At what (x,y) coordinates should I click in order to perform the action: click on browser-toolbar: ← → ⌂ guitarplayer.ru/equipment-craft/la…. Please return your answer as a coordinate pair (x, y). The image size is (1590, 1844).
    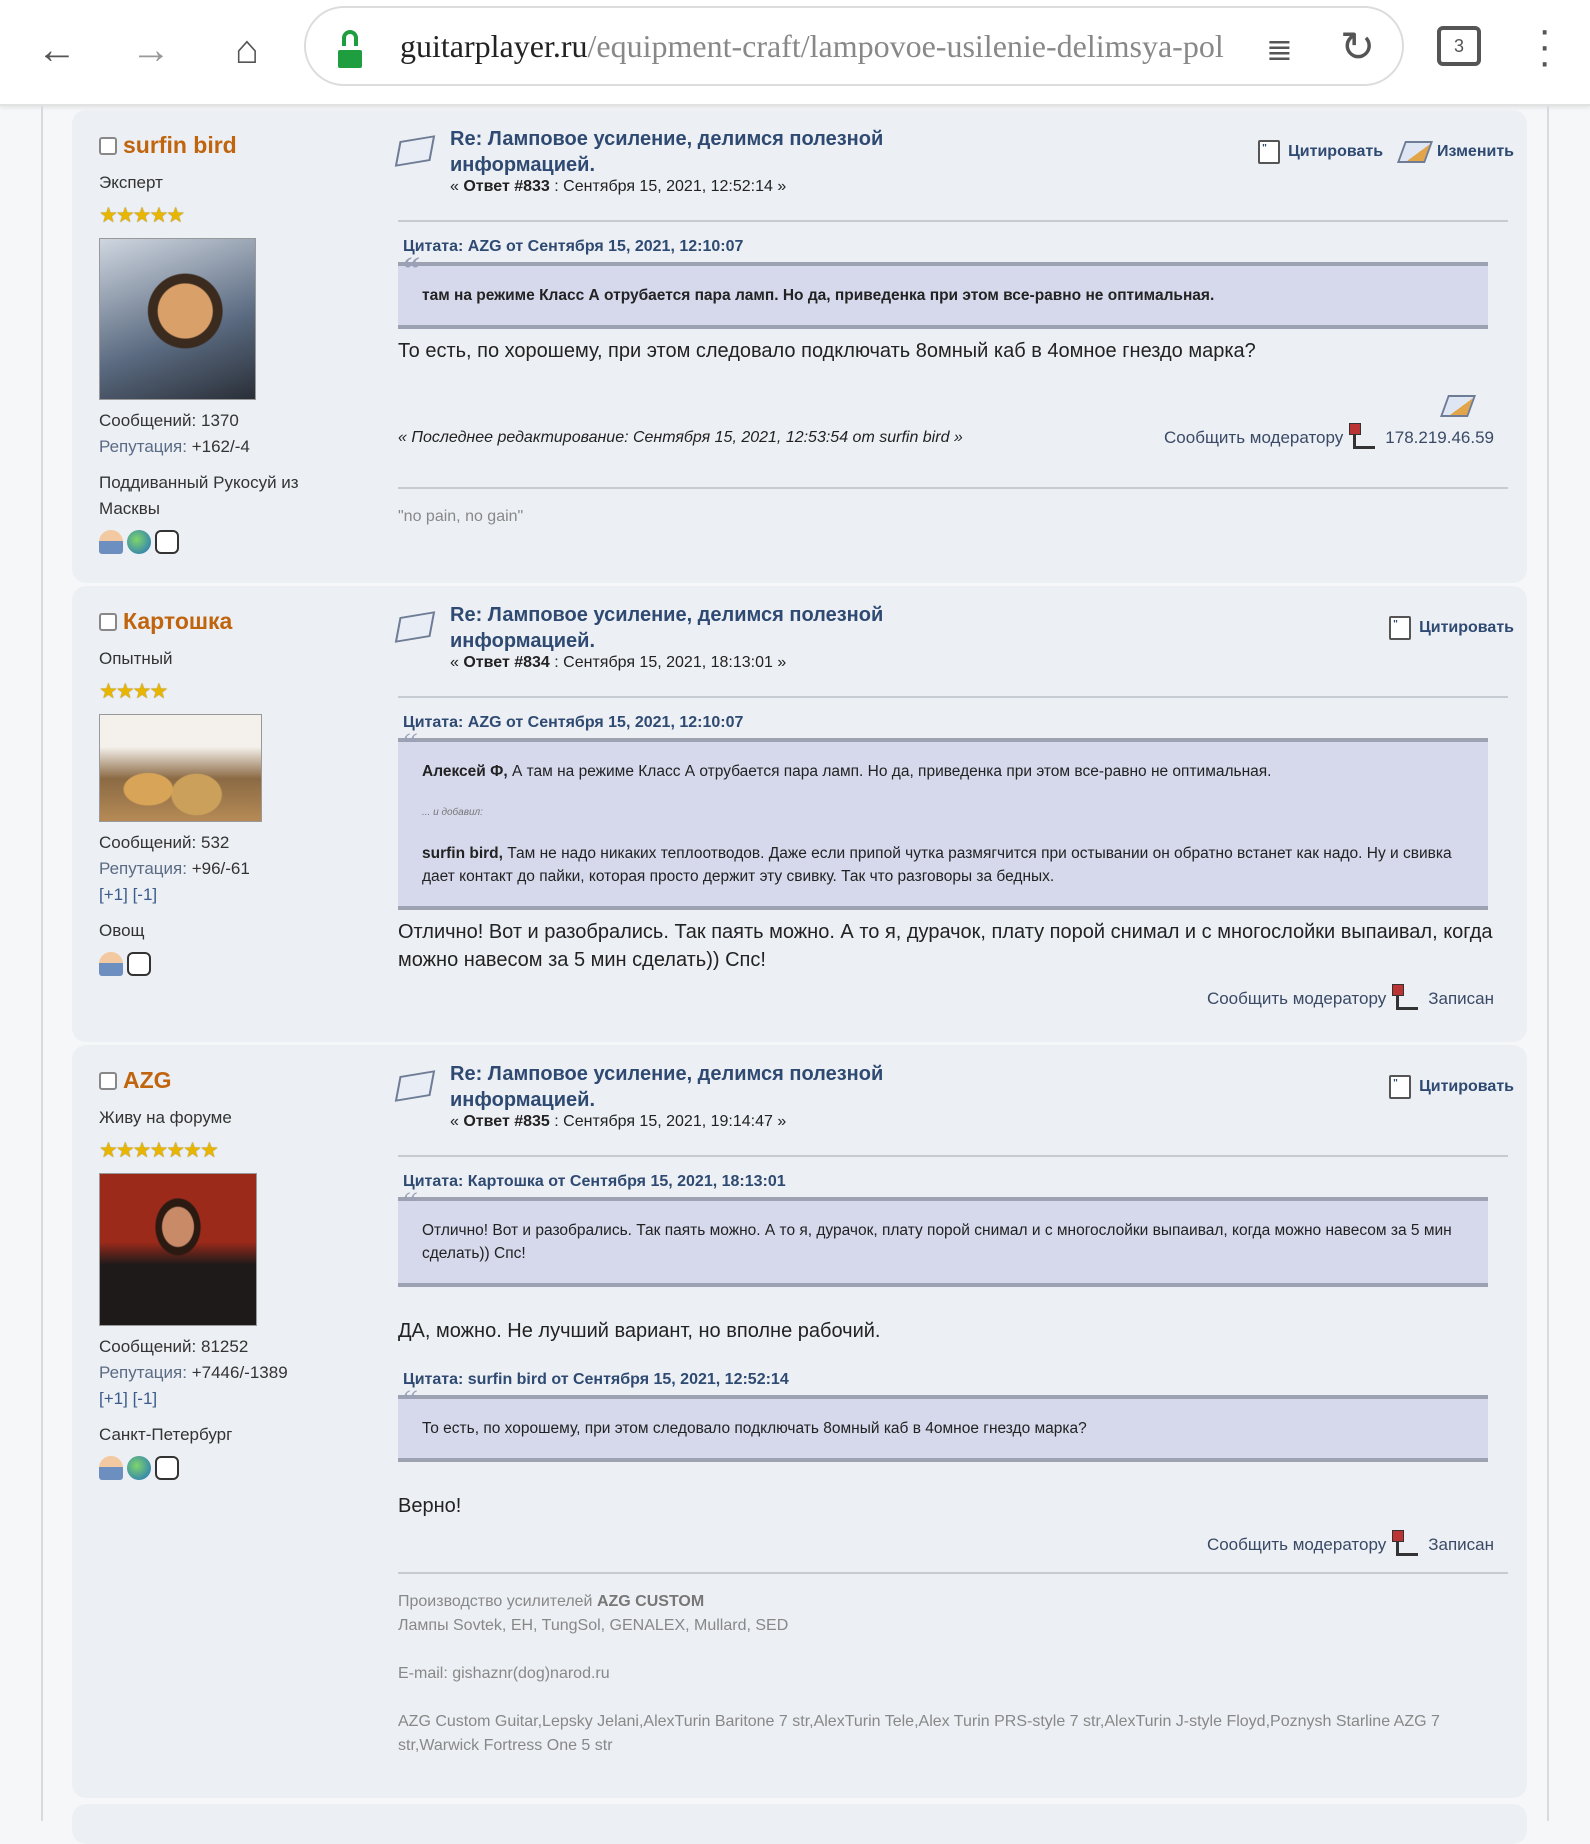
    Looking at the image, I should click on (795, 53).